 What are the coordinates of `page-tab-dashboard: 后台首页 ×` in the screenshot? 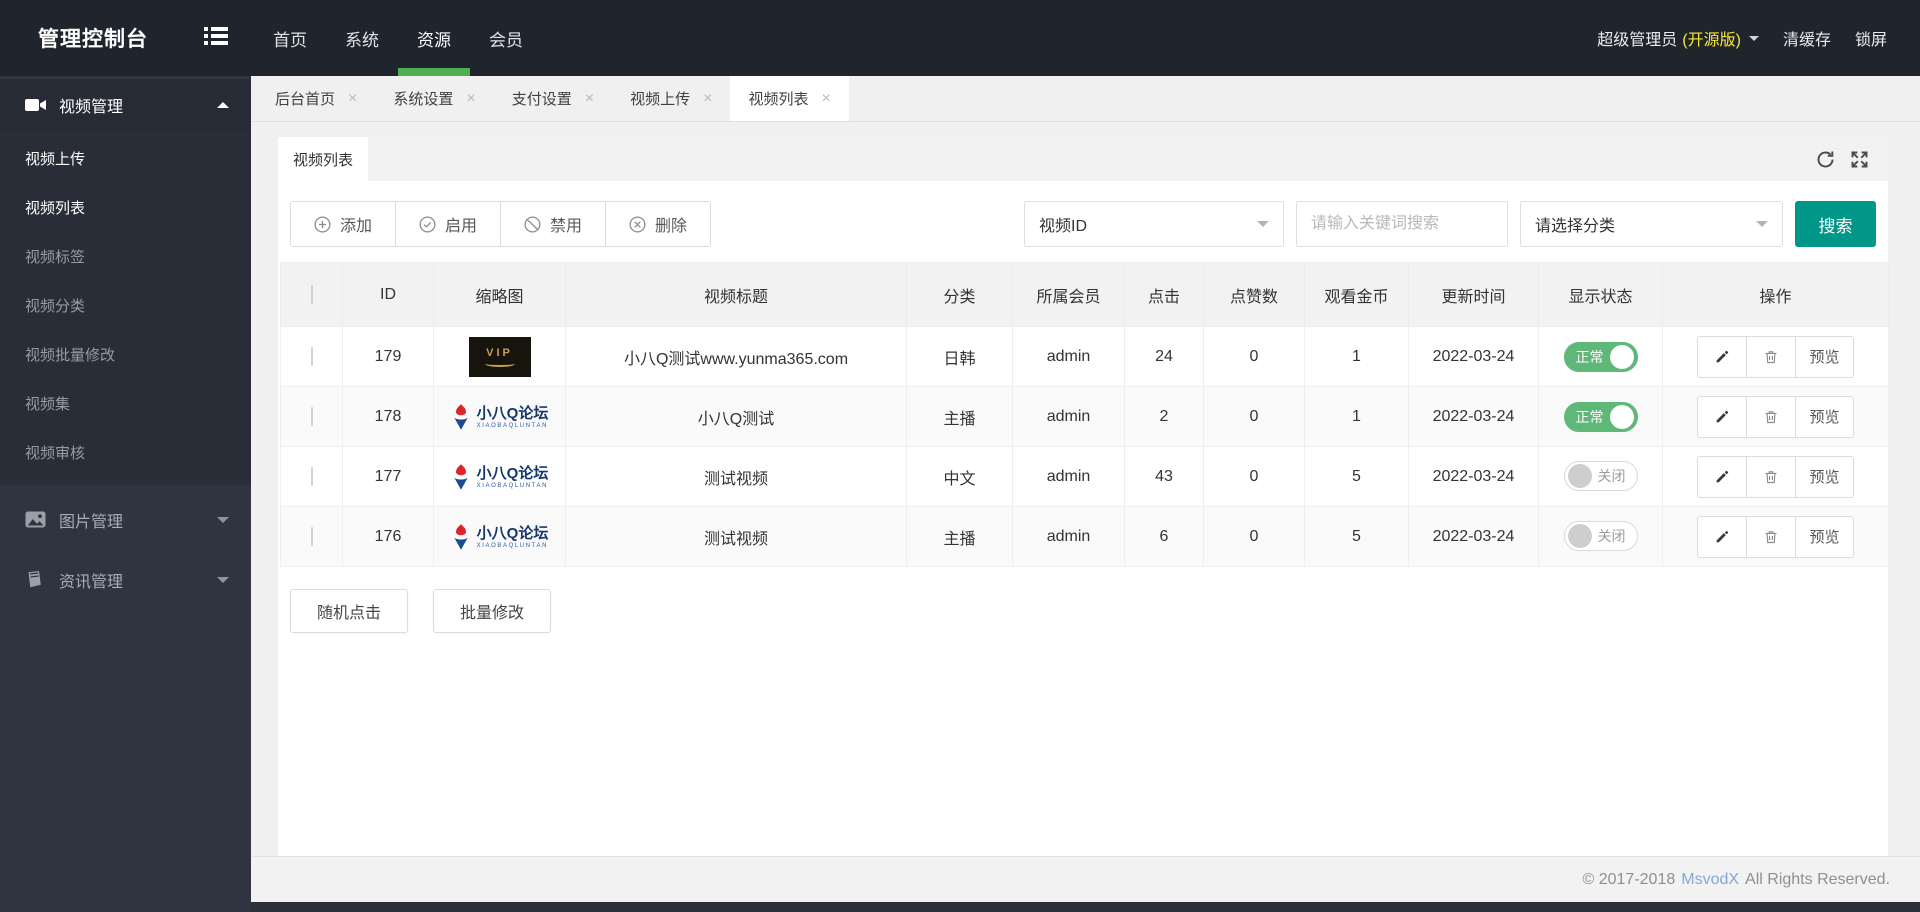 It's located at (316, 98).